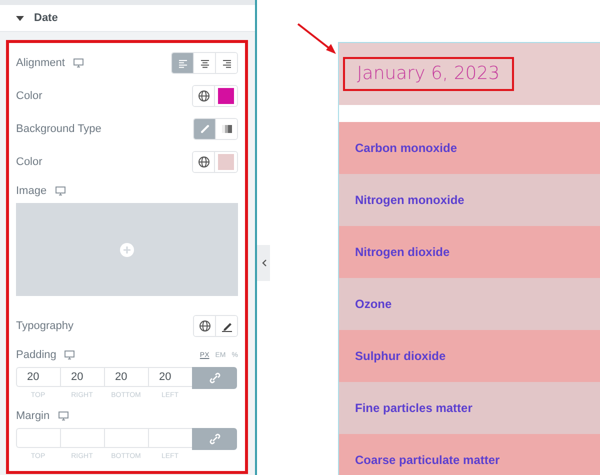  What do you see at coordinates (31, 191) in the screenshot?
I see `control-label: Image` at bounding box center [31, 191].